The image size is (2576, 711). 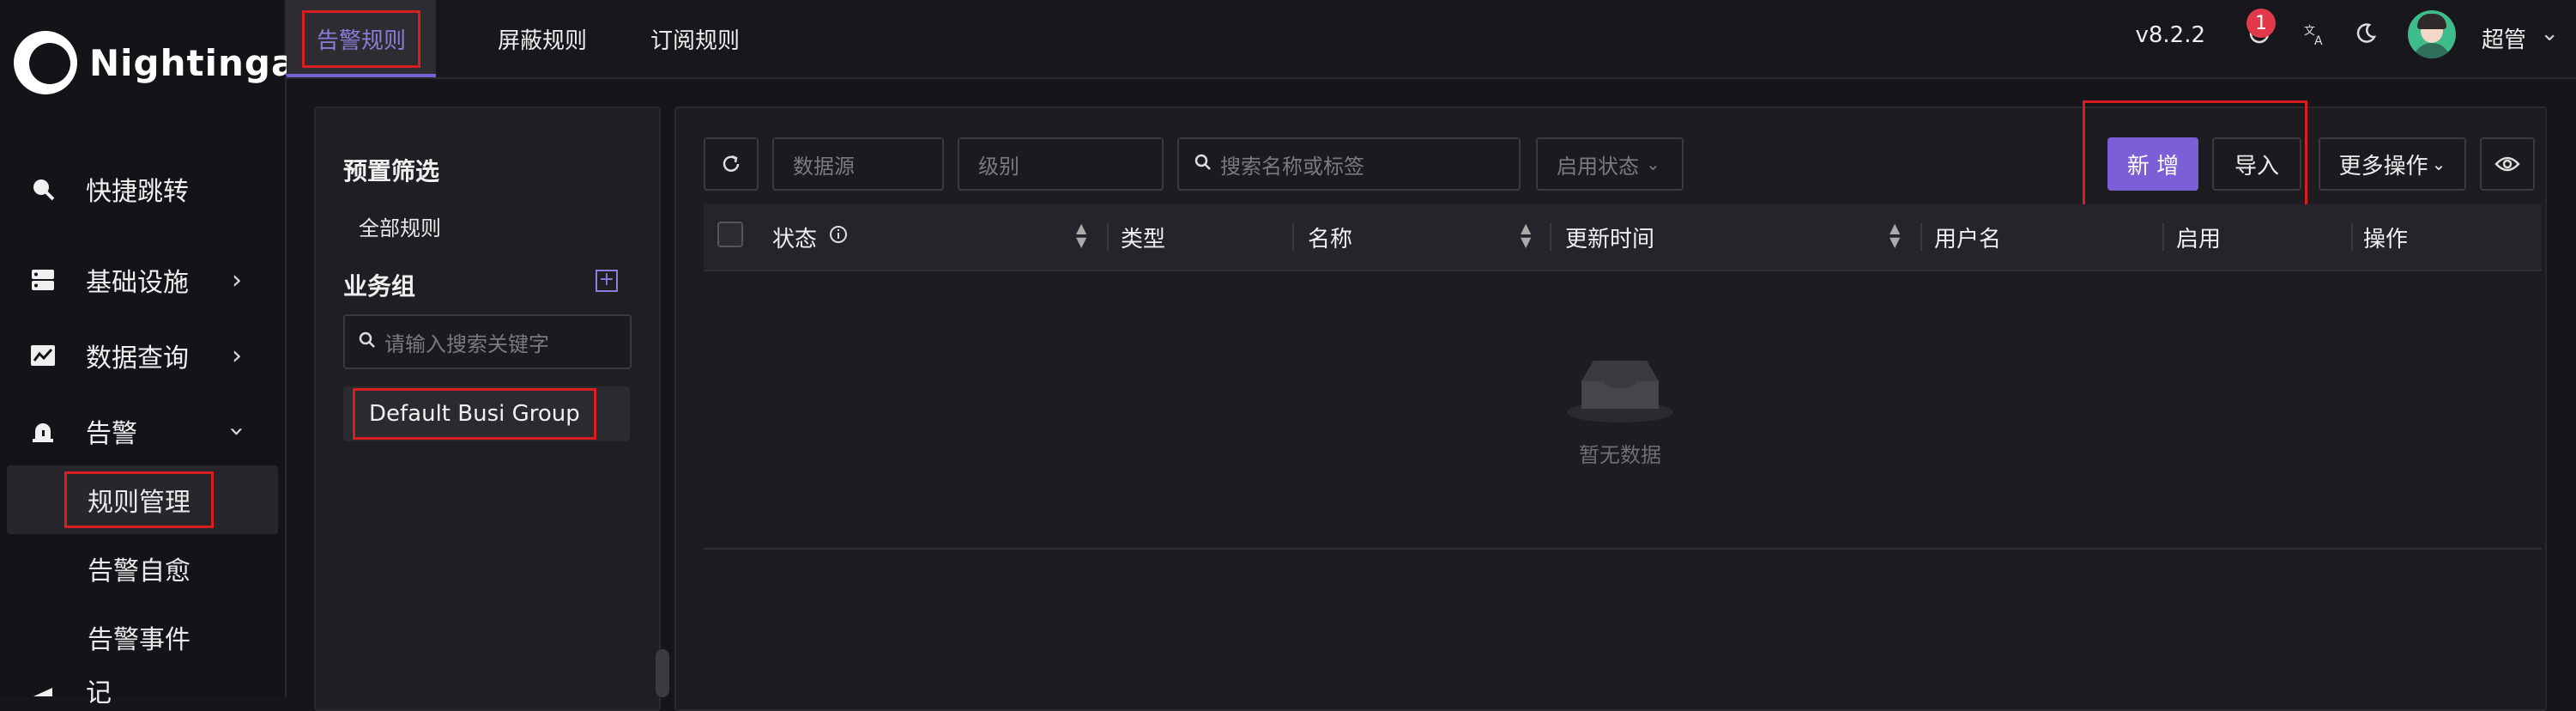 I want to click on datasource-placeholder: 数据源, so click(x=824, y=166).